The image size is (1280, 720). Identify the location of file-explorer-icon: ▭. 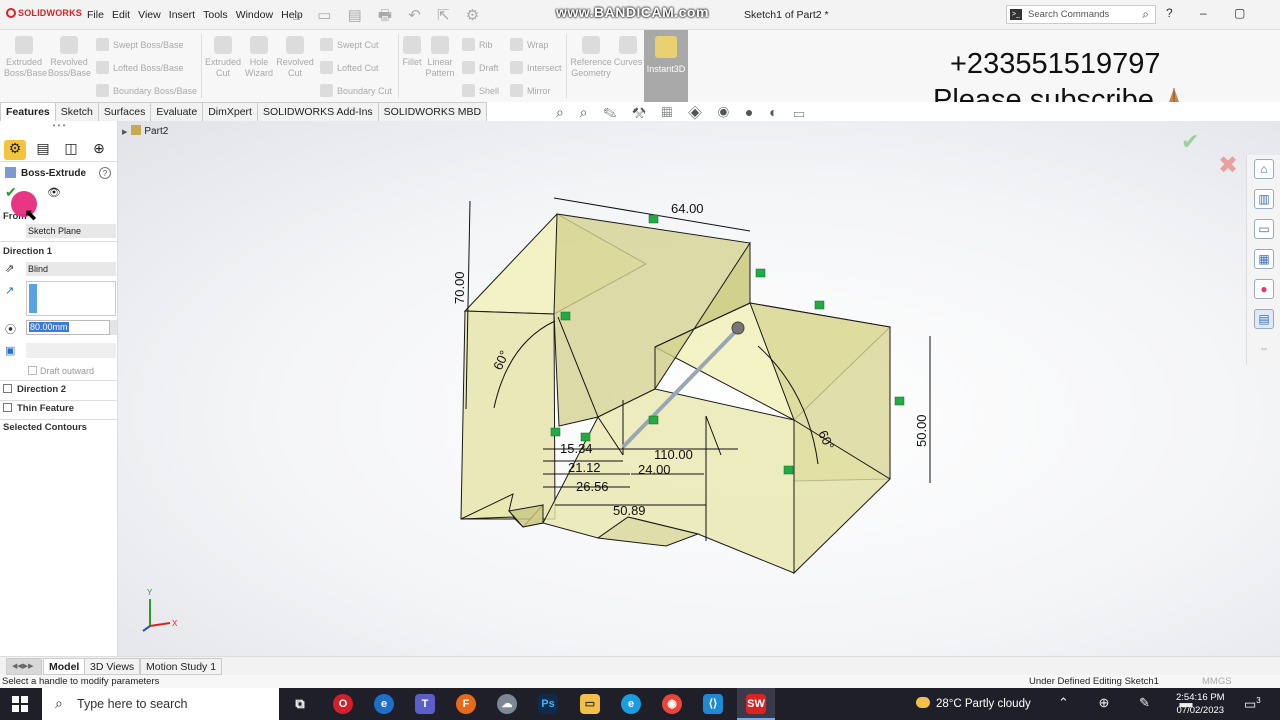
(1264, 229).